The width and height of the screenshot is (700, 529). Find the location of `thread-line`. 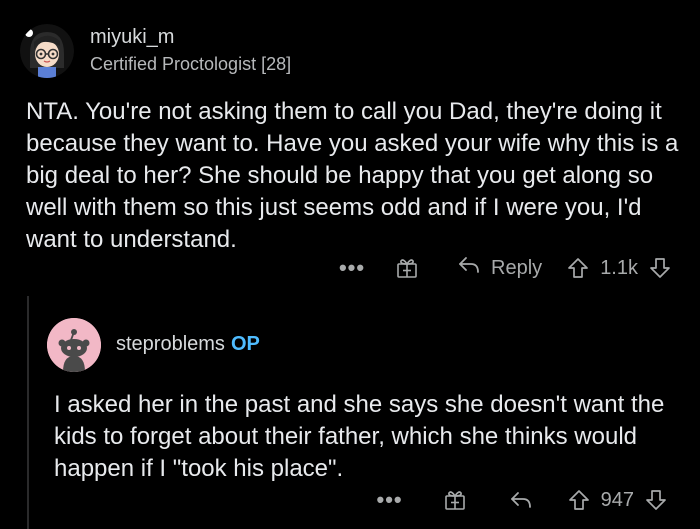

thread-line is located at coordinates (28, 412).